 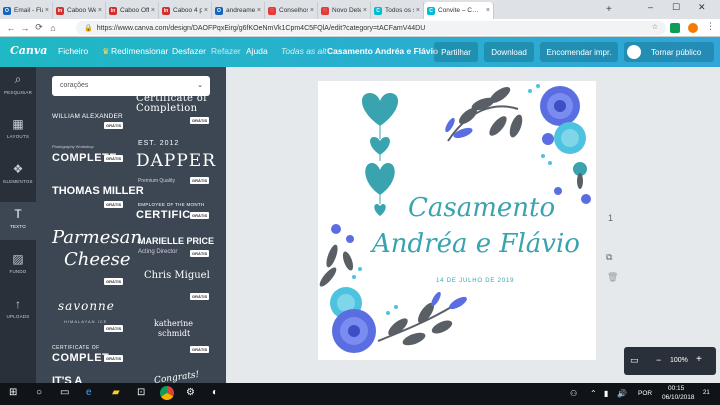 What do you see at coordinates (669, 52) in the screenshot?
I see `make-public-button: Tornar público` at bounding box center [669, 52].